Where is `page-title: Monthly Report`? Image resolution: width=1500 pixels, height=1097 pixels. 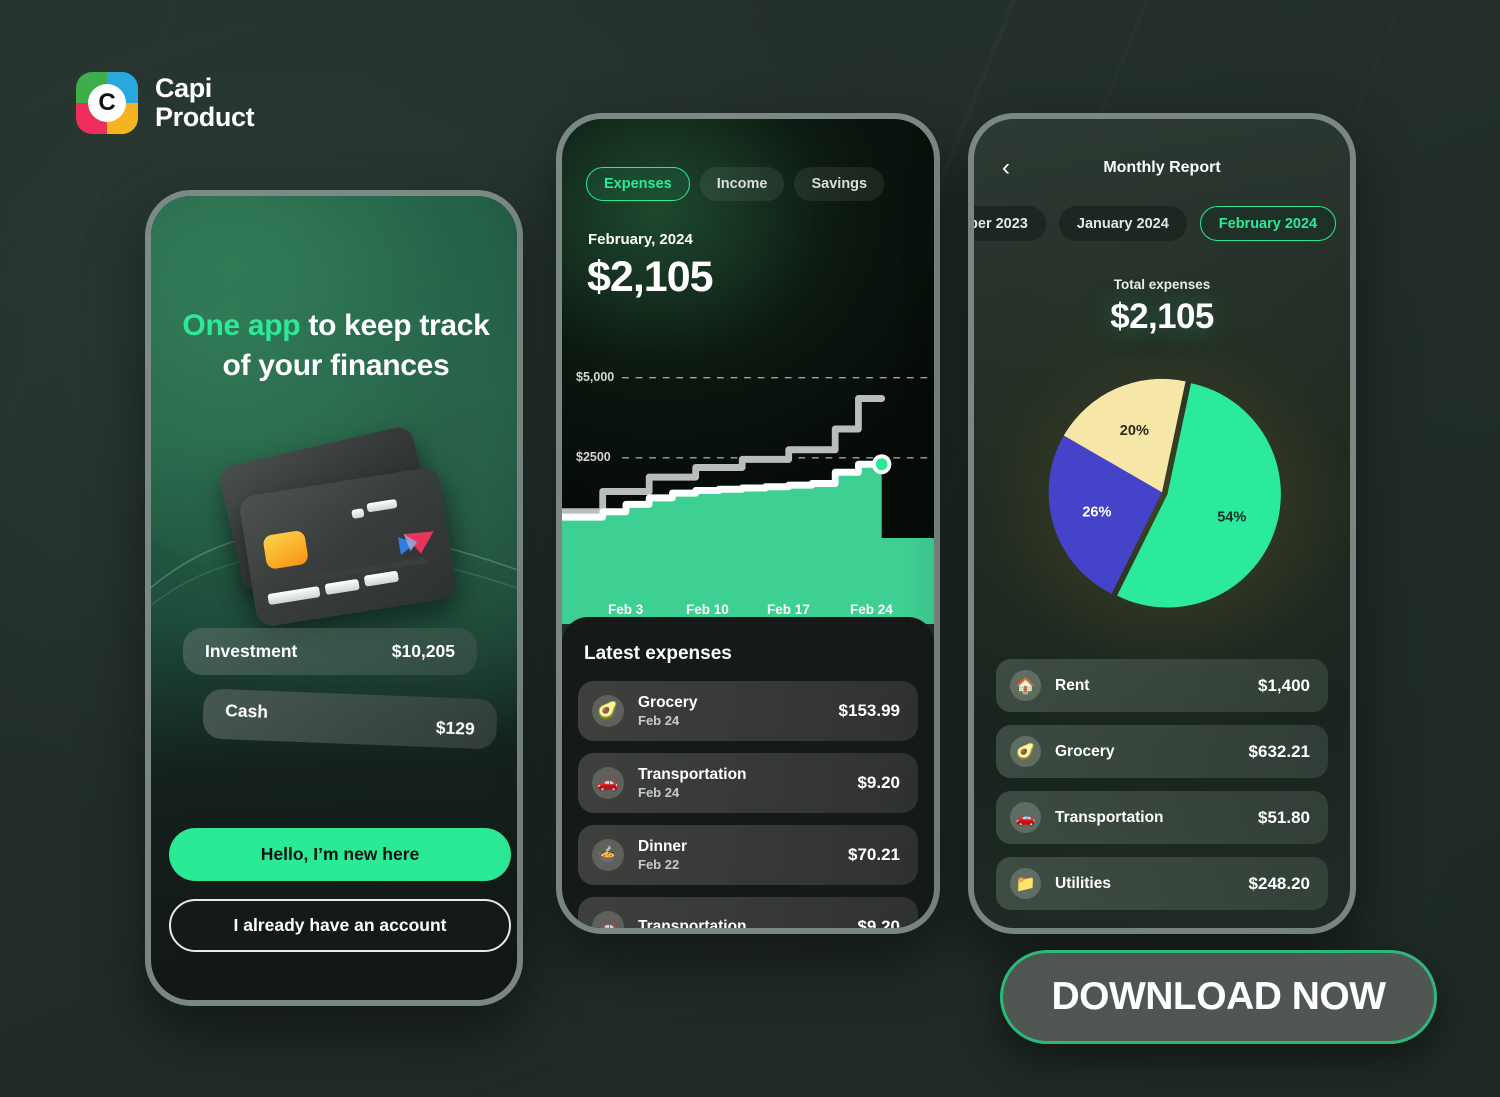
page-title: Monthly Report is located at coordinates (1162, 167).